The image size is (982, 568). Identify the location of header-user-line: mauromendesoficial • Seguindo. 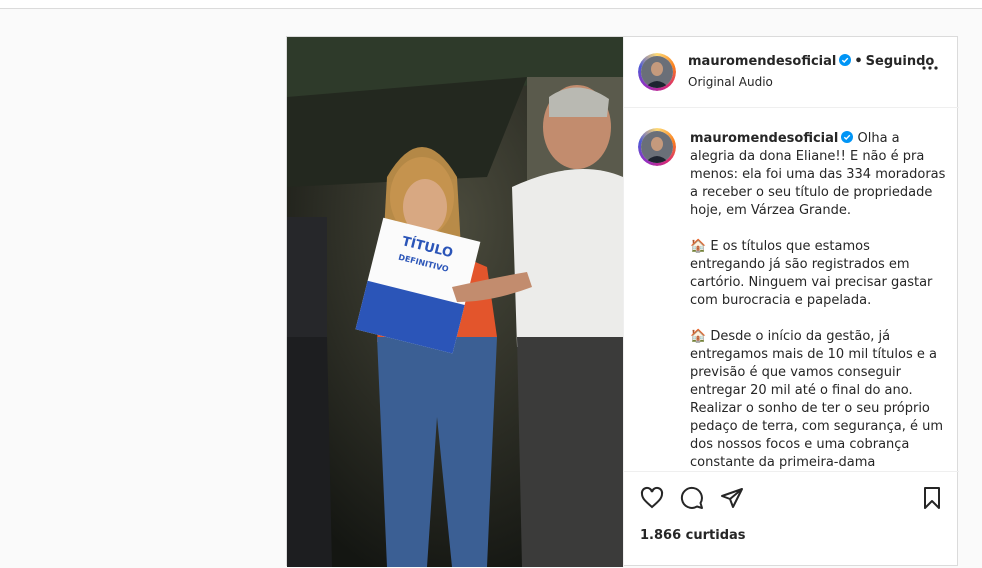
(811, 61).